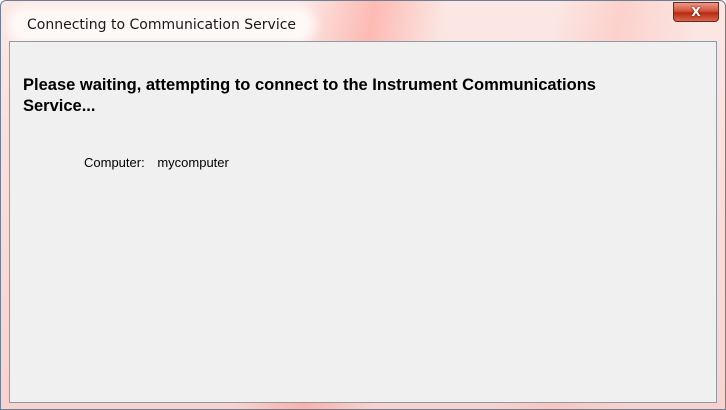 This screenshot has height=410, width=726. I want to click on close-button: X, so click(696, 12).